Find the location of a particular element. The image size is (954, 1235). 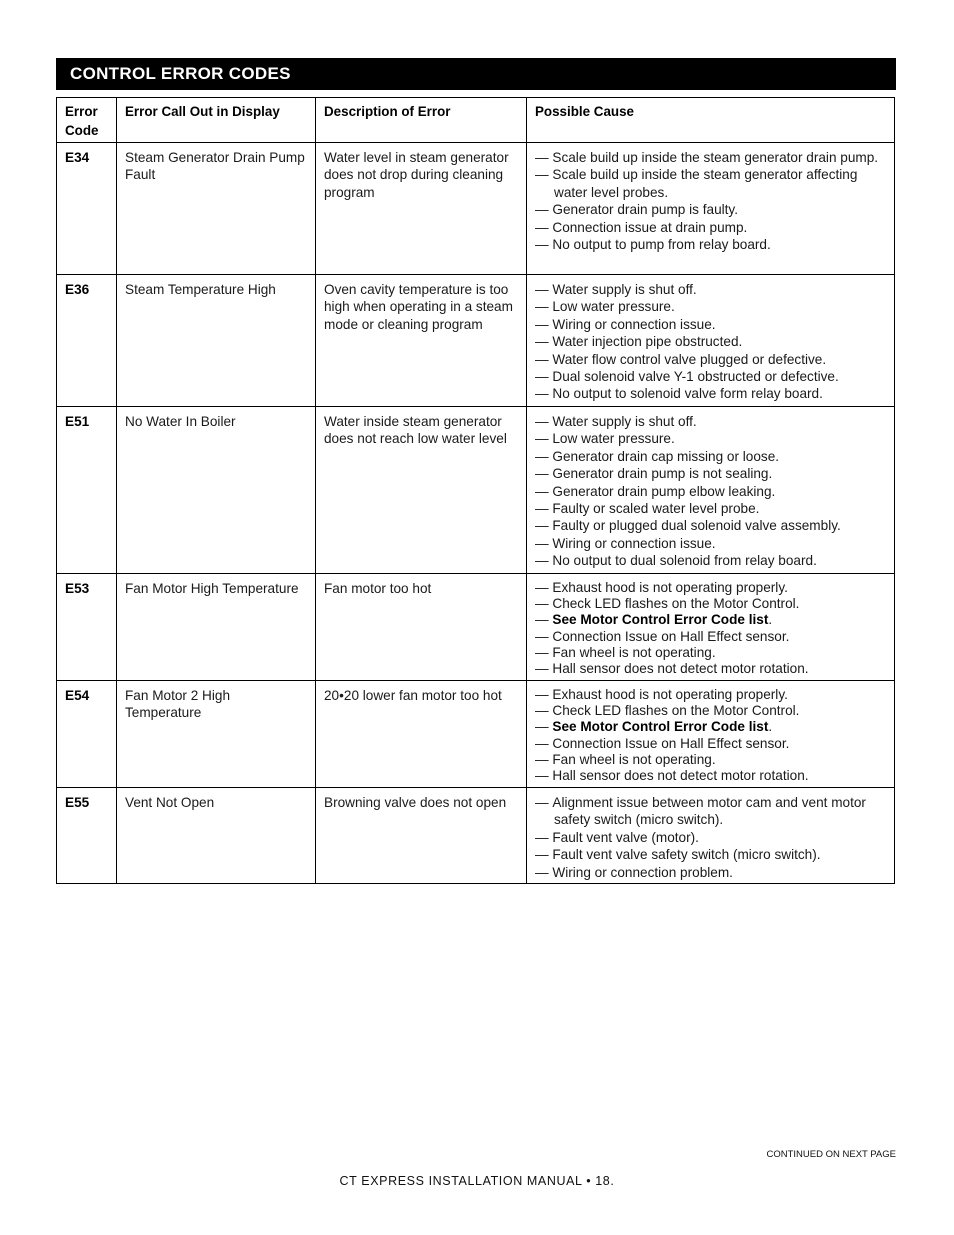

cause-item: Generator drain pump elbow leaking. is located at coordinates (710, 491).